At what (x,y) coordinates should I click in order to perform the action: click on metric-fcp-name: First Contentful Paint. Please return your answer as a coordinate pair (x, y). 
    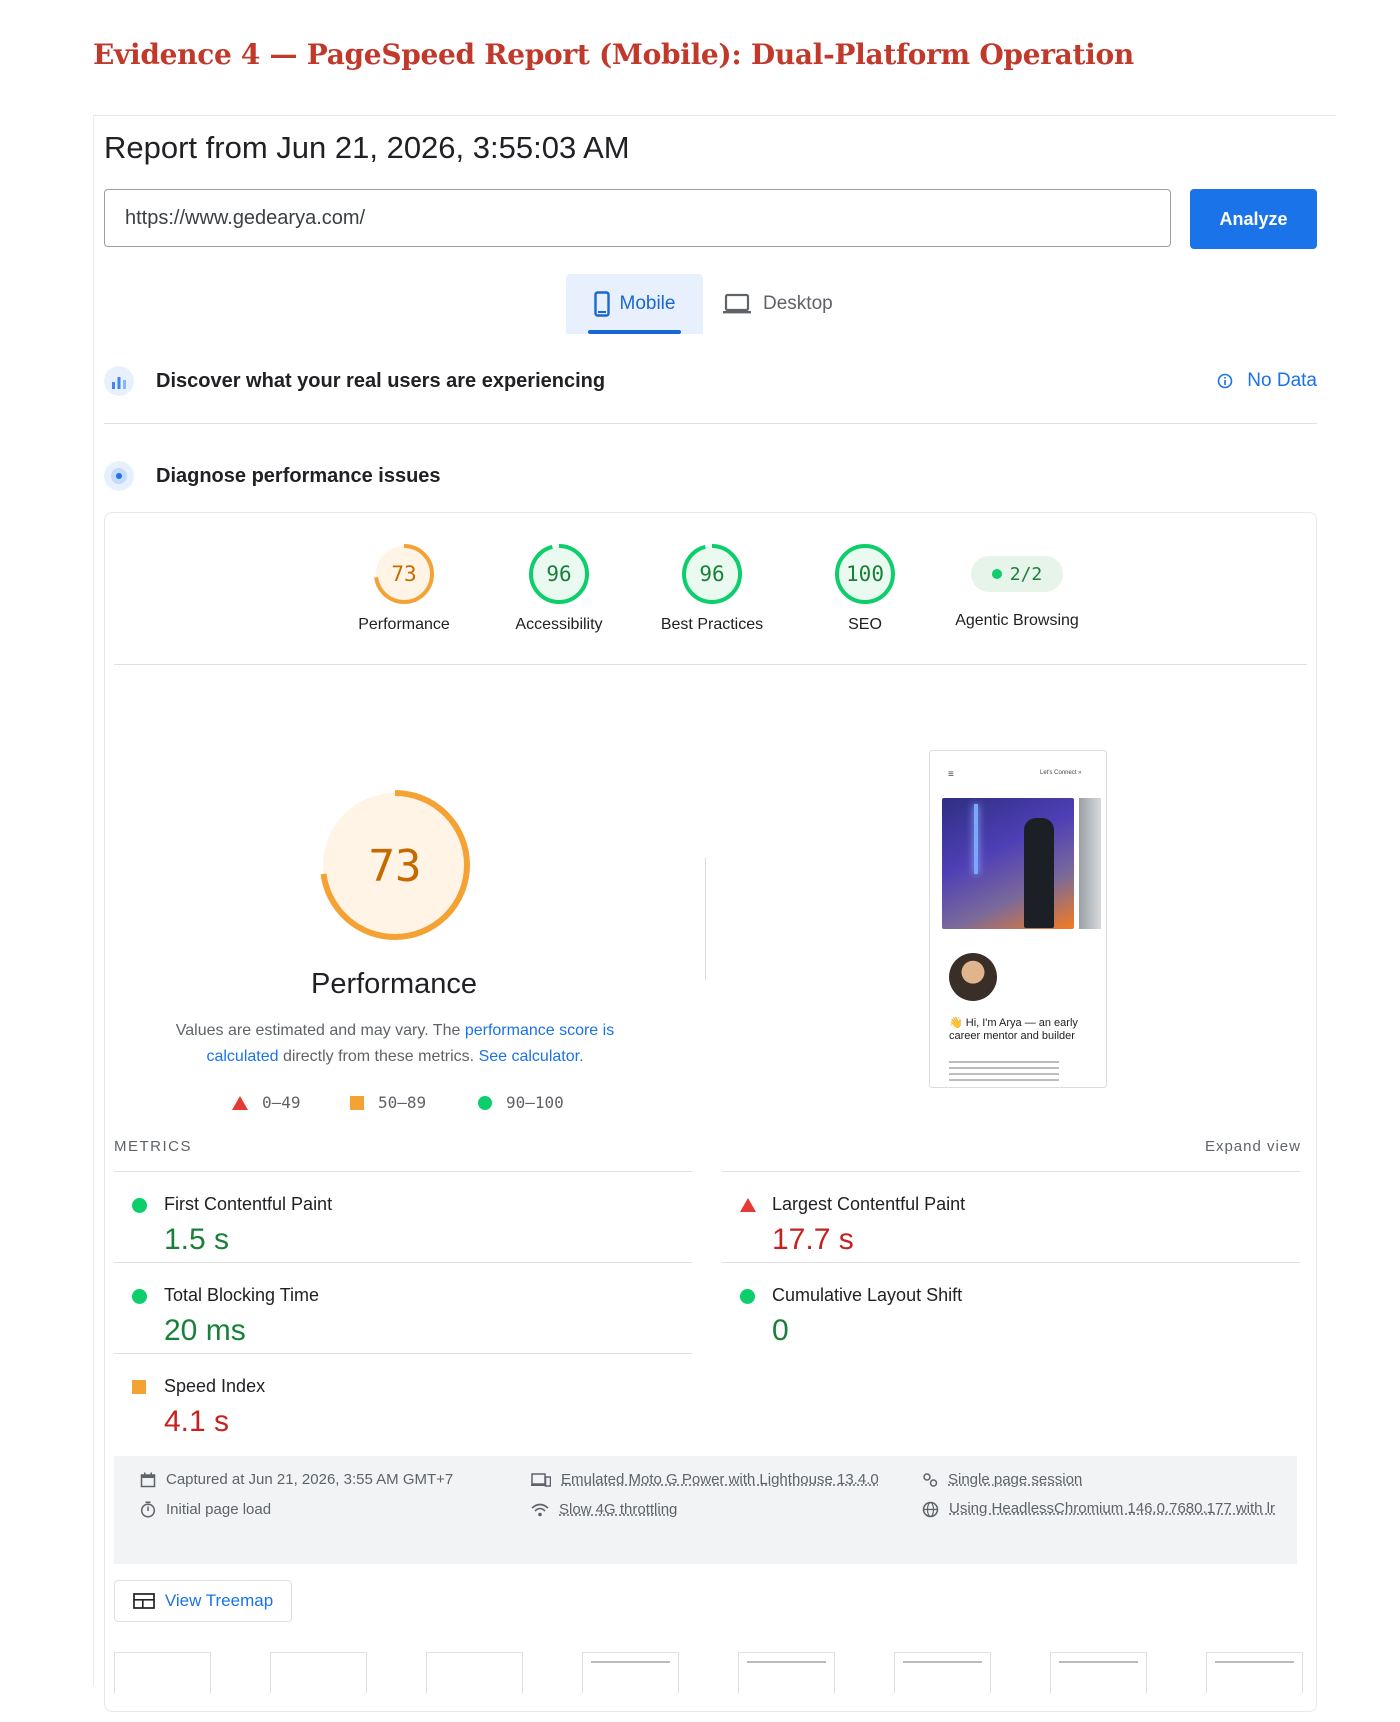
    Looking at the image, I should click on (248, 1204).